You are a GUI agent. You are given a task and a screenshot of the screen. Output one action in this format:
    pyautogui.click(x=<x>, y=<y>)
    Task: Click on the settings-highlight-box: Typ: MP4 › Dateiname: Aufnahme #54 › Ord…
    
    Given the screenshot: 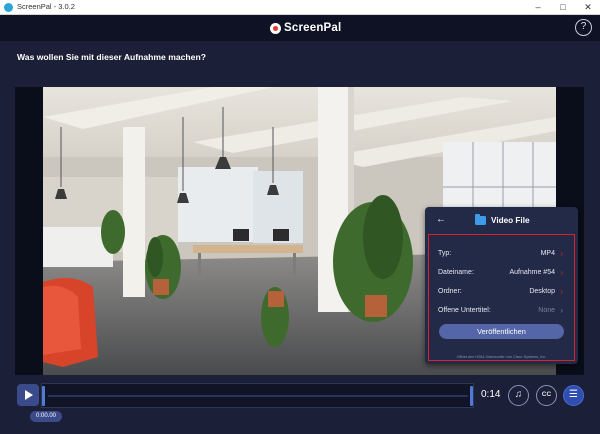 What is the action you would take?
    pyautogui.click(x=501, y=297)
    